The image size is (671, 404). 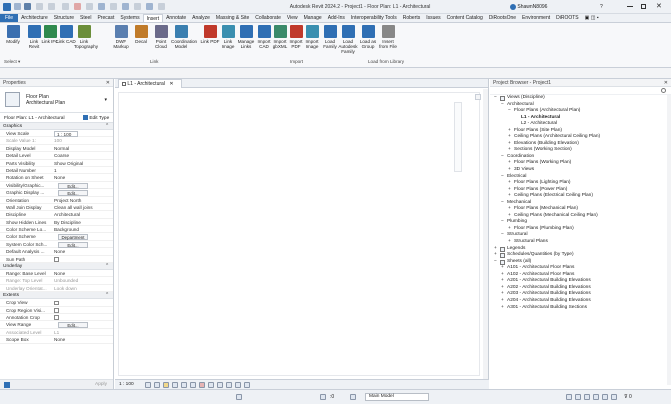 I want to click on link-topography-button: Link Topography, so click(x=86, y=37).